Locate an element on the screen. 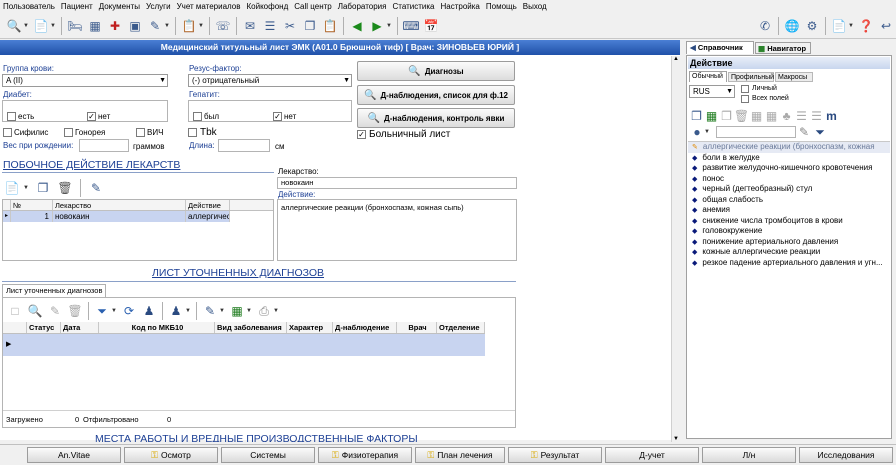 The image size is (896, 465). back-icon: ◀ is located at coordinates (357, 26).